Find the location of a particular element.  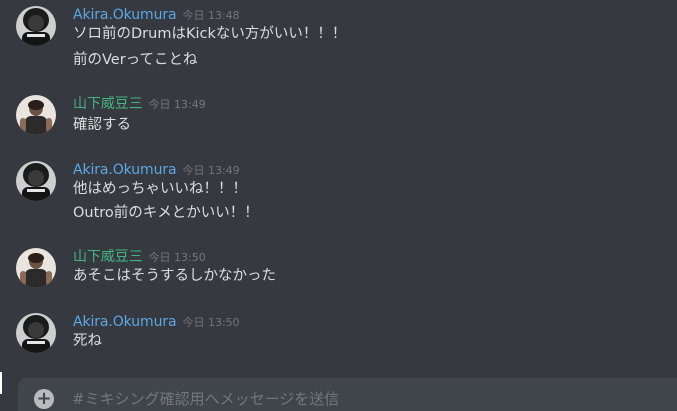

message-text: あそこはそうするしかなかった is located at coordinates (174, 276).